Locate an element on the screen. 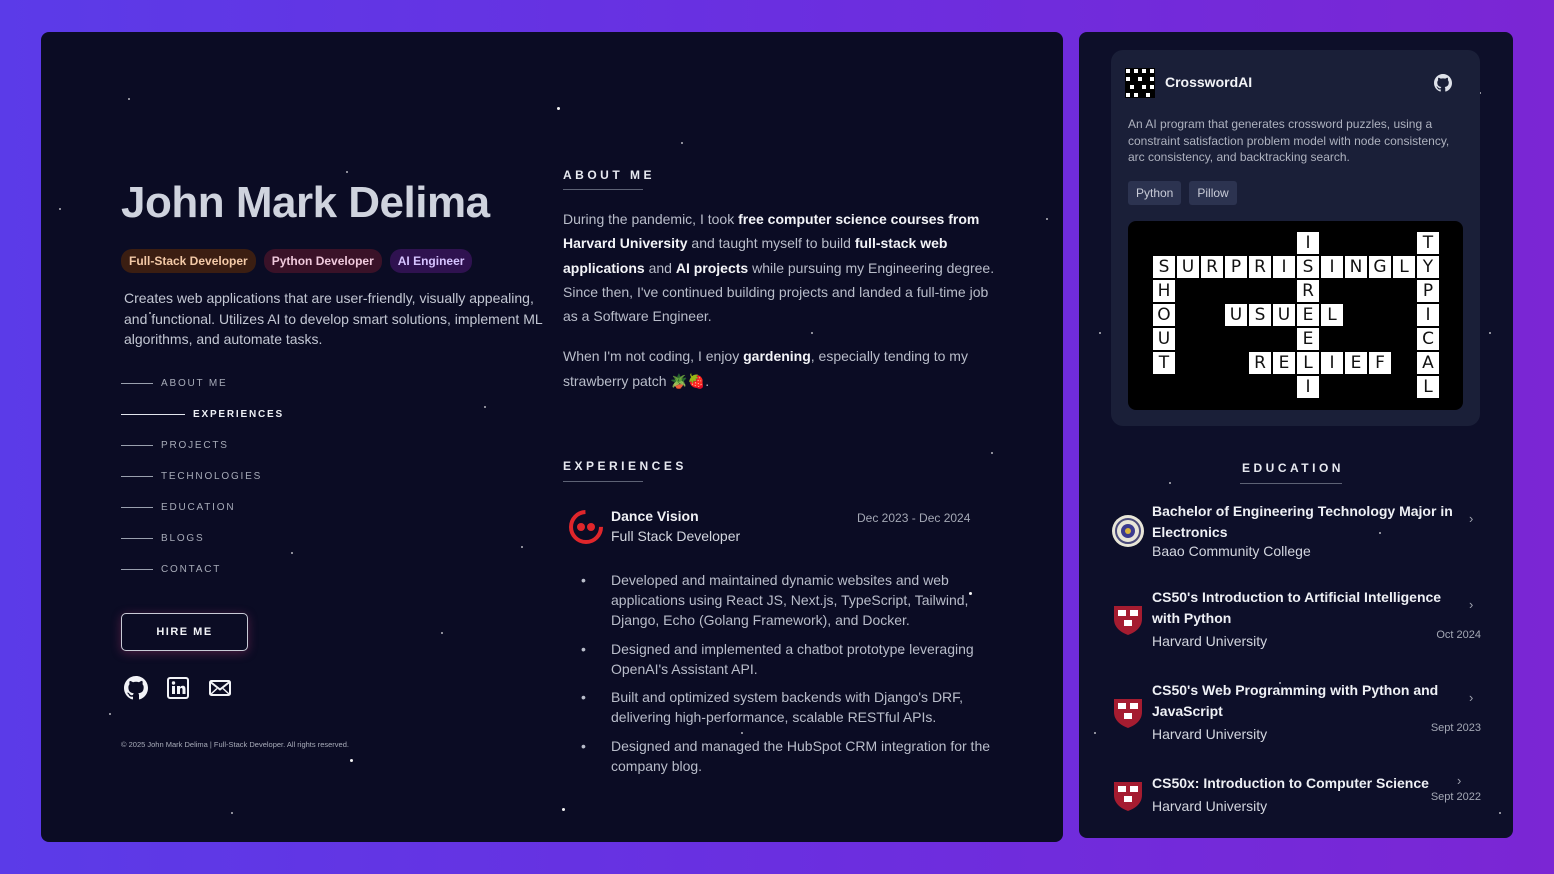 The height and width of the screenshot is (874, 1554). nav-item-contact: CONTACT is located at coordinates (202, 569).